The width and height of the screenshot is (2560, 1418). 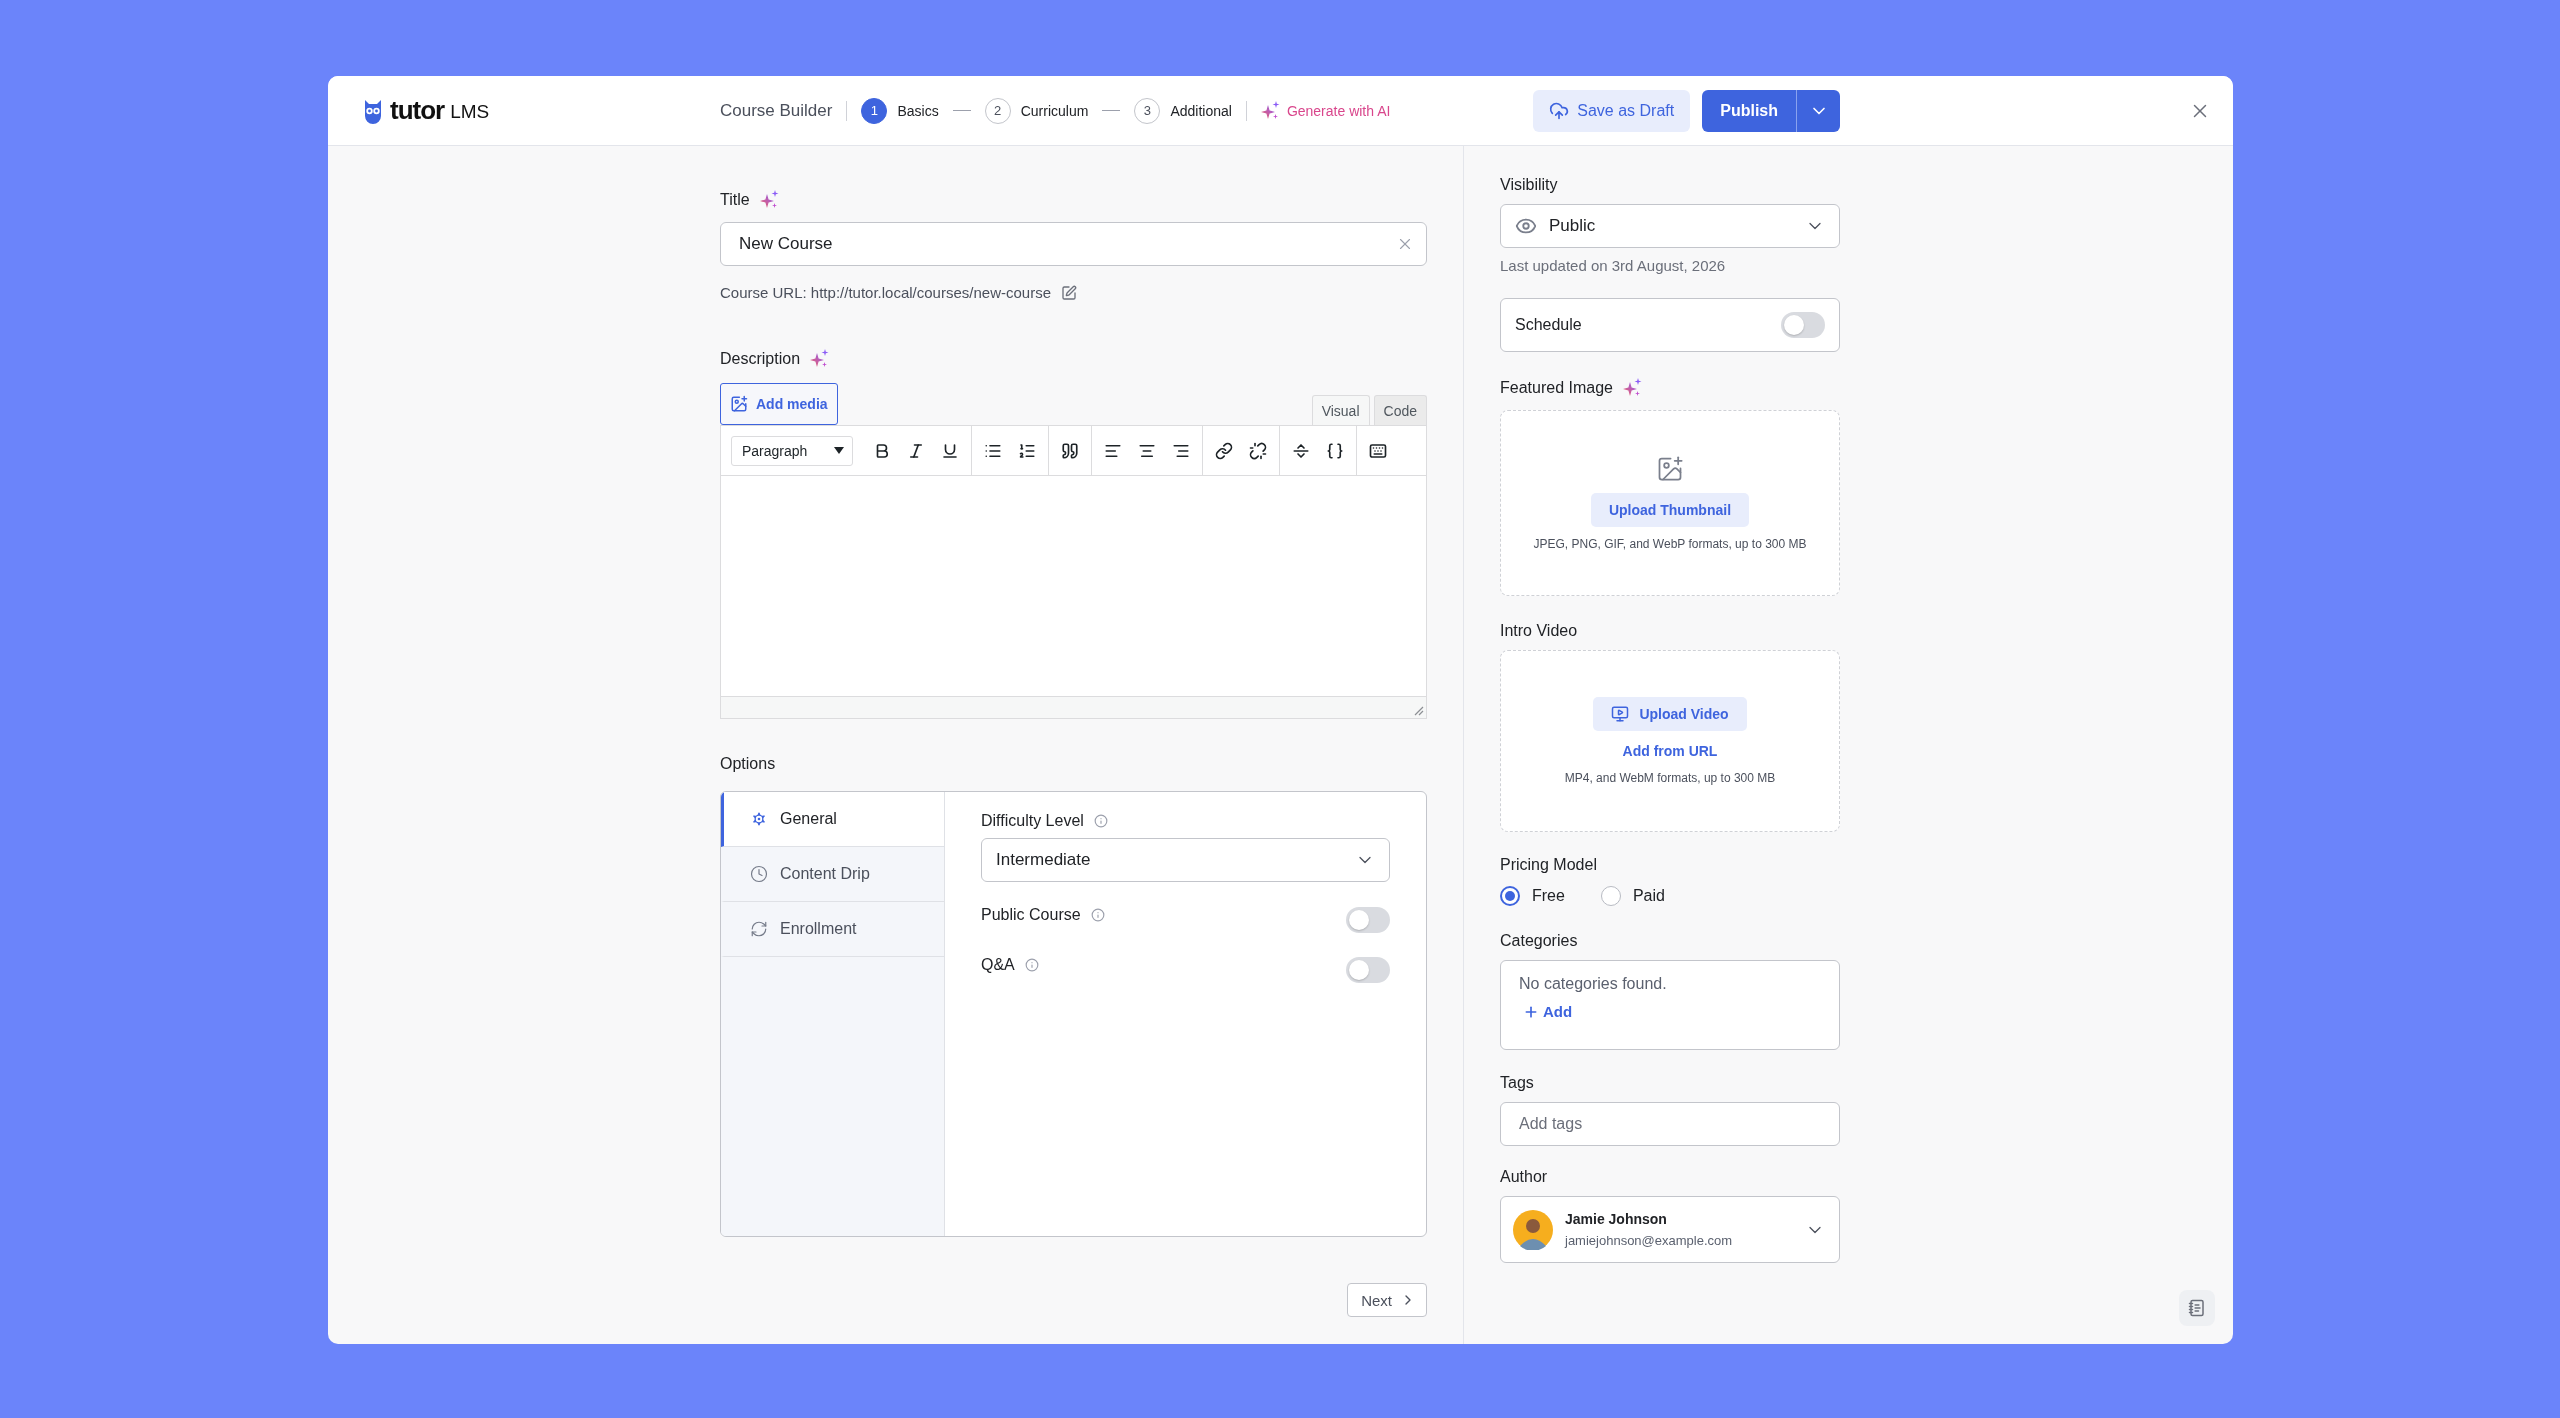 I want to click on unlink-icon, so click(x=1258, y=450).